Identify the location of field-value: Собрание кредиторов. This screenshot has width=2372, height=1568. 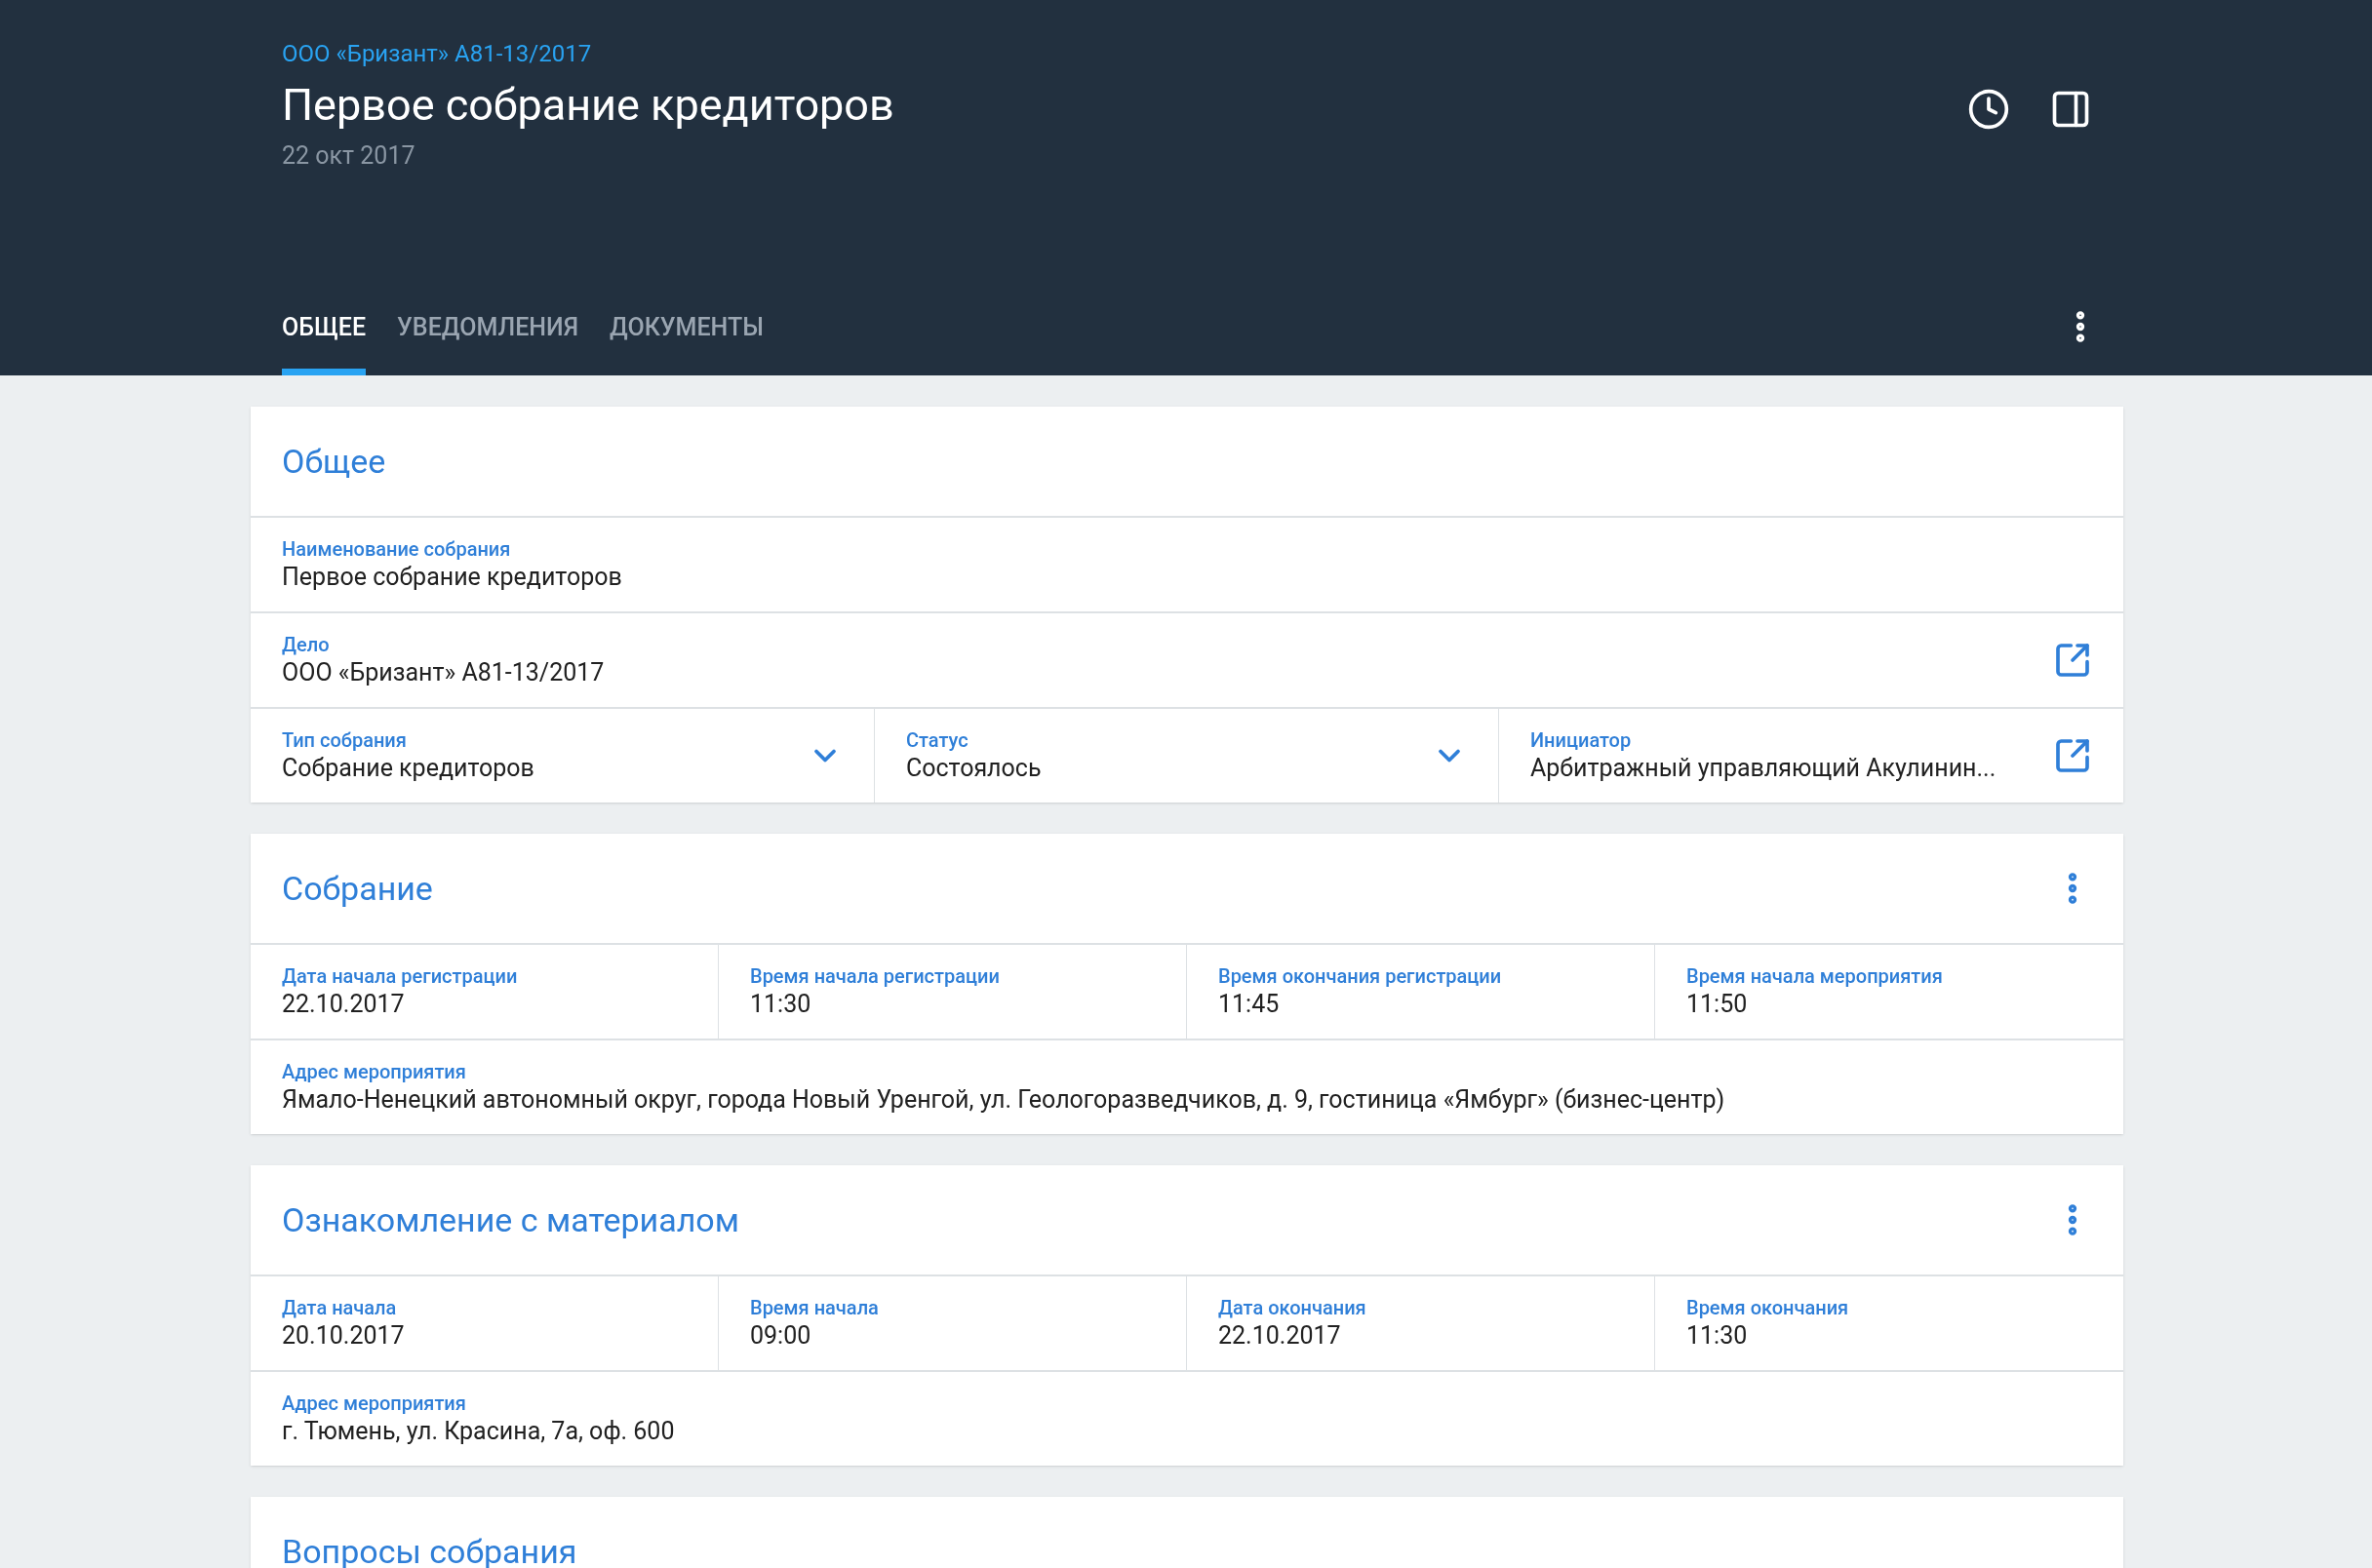
(408, 768).